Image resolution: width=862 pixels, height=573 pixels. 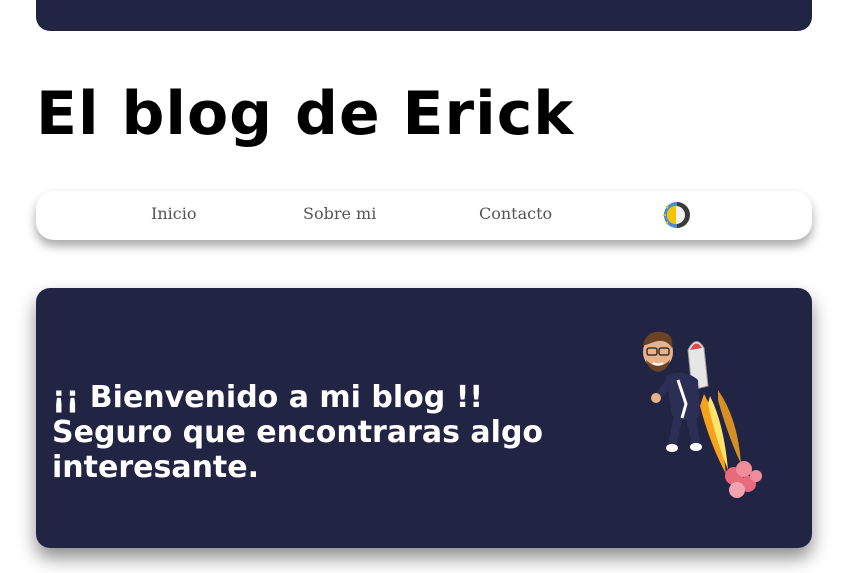 I want to click on sun-moon-icon, so click(x=676, y=215).